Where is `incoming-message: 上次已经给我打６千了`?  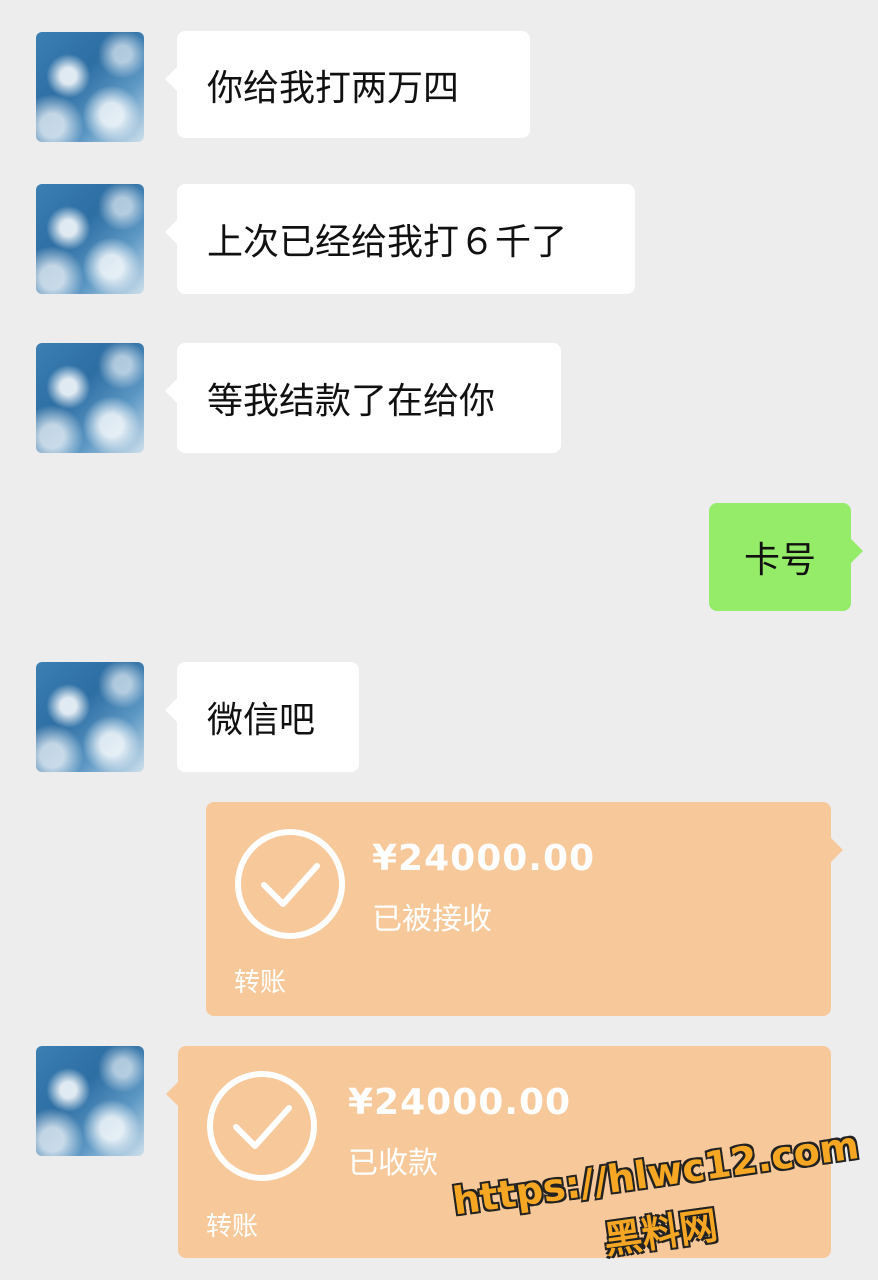 incoming-message: 上次已经给我打６千了 is located at coordinates (400, 239).